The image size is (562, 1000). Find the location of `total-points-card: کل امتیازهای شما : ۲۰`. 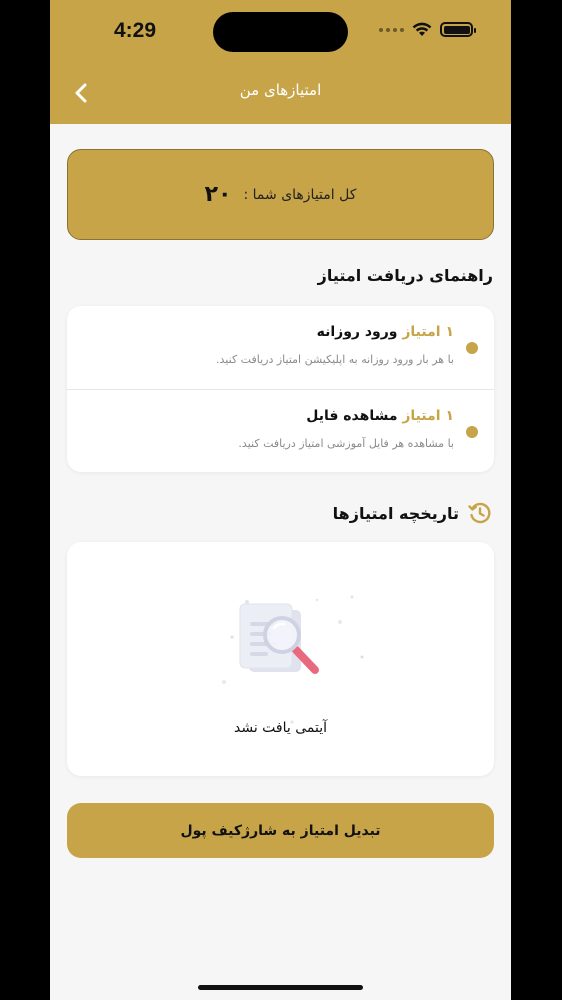

total-points-card: کل امتیازهای شما : ۲۰ is located at coordinates (280, 194).